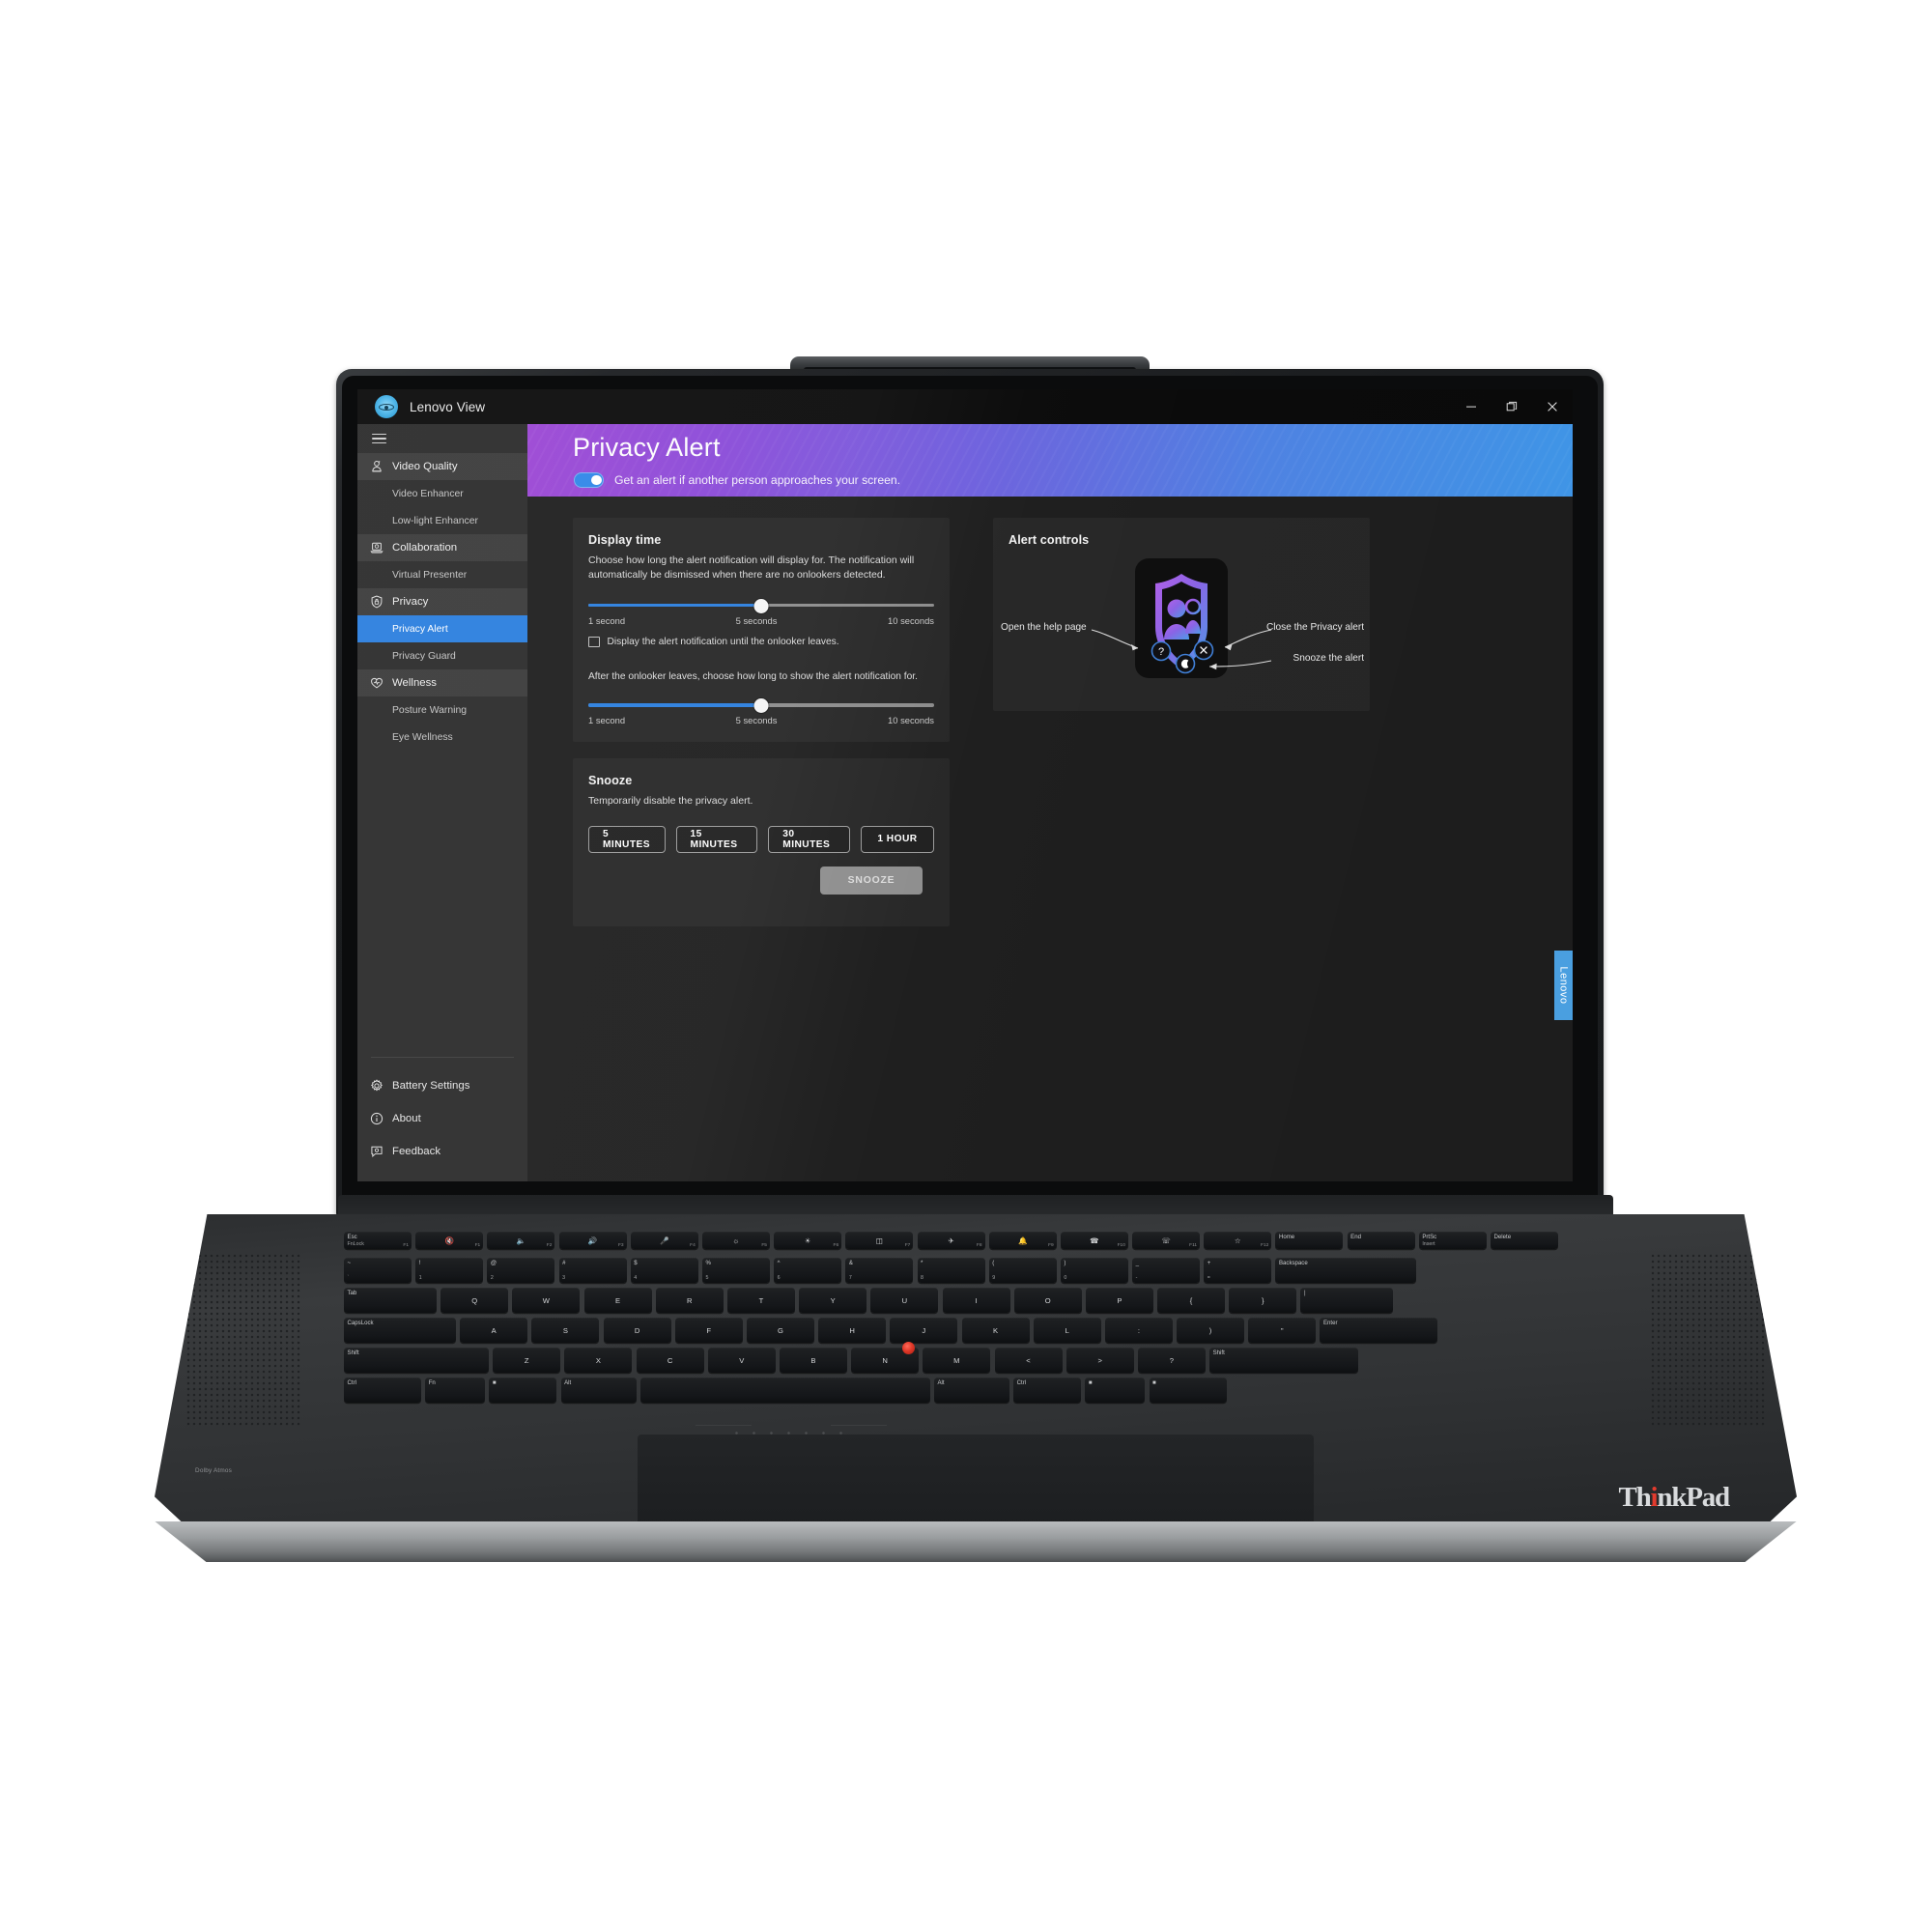 The height and width of the screenshot is (1932, 1932). I want to click on close-icon, so click(1552, 406).